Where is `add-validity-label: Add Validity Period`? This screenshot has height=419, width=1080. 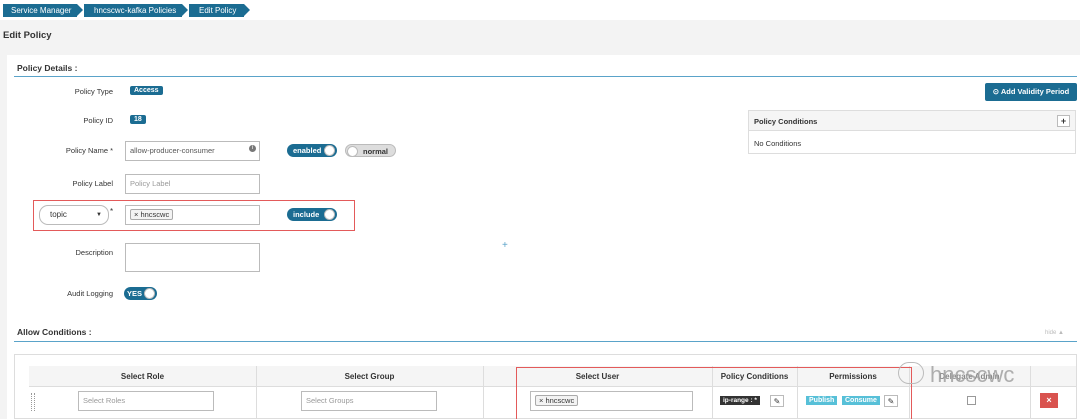
add-validity-label: Add Validity Period is located at coordinates (1035, 91).